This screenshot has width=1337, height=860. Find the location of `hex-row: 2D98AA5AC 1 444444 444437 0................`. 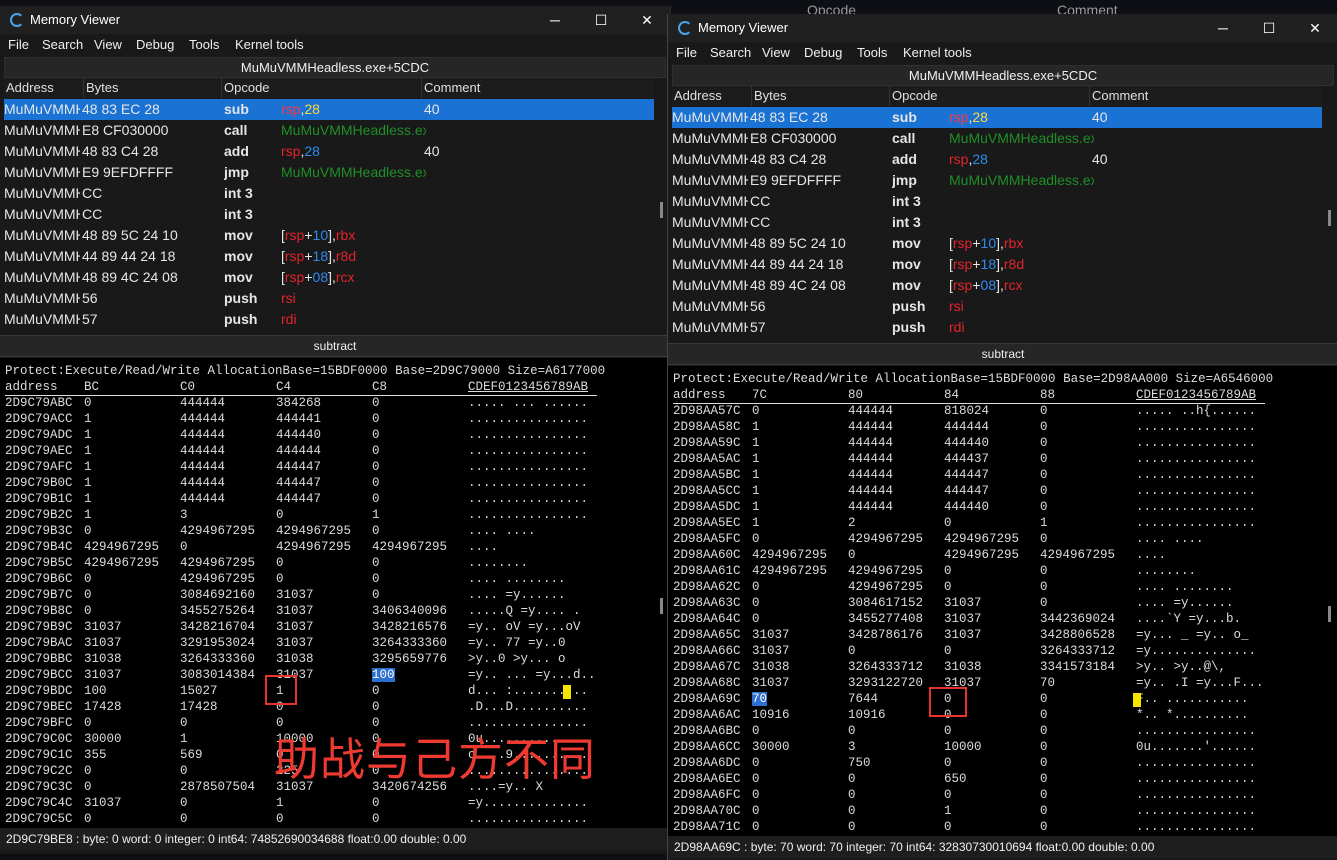

hex-row: 2D98AA5AC 1 444444 444437 0................ is located at coordinates (983, 460).